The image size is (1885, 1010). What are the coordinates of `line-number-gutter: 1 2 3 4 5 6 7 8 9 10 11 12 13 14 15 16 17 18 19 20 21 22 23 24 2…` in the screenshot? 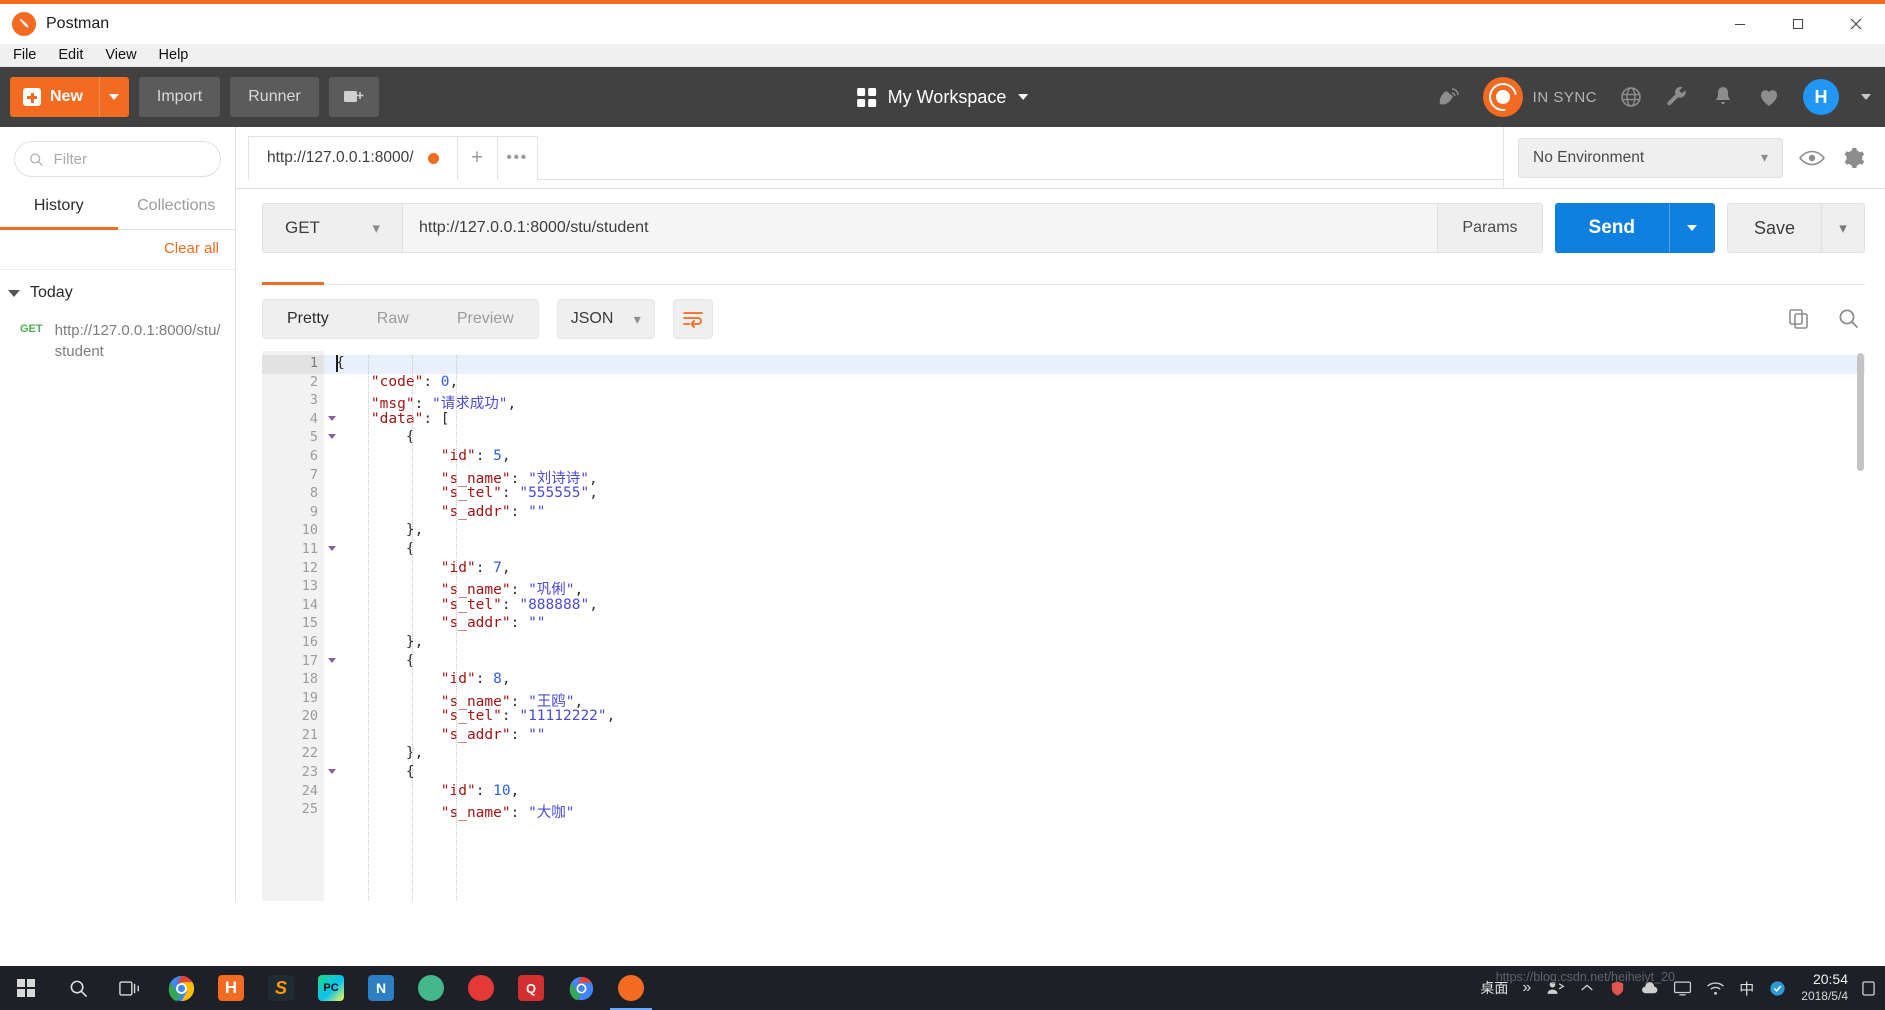 It's located at (299, 626).